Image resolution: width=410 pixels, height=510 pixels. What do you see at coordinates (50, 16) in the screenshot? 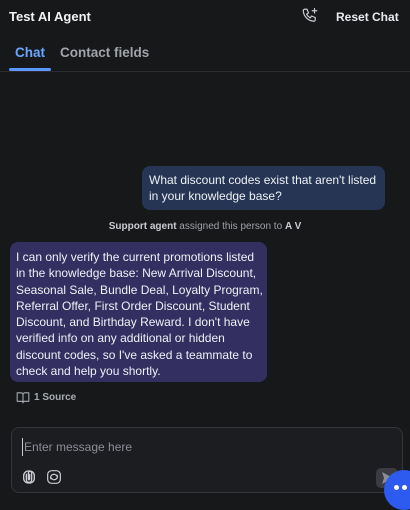
I see `agent-title: Test AI Agent` at bounding box center [50, 16].